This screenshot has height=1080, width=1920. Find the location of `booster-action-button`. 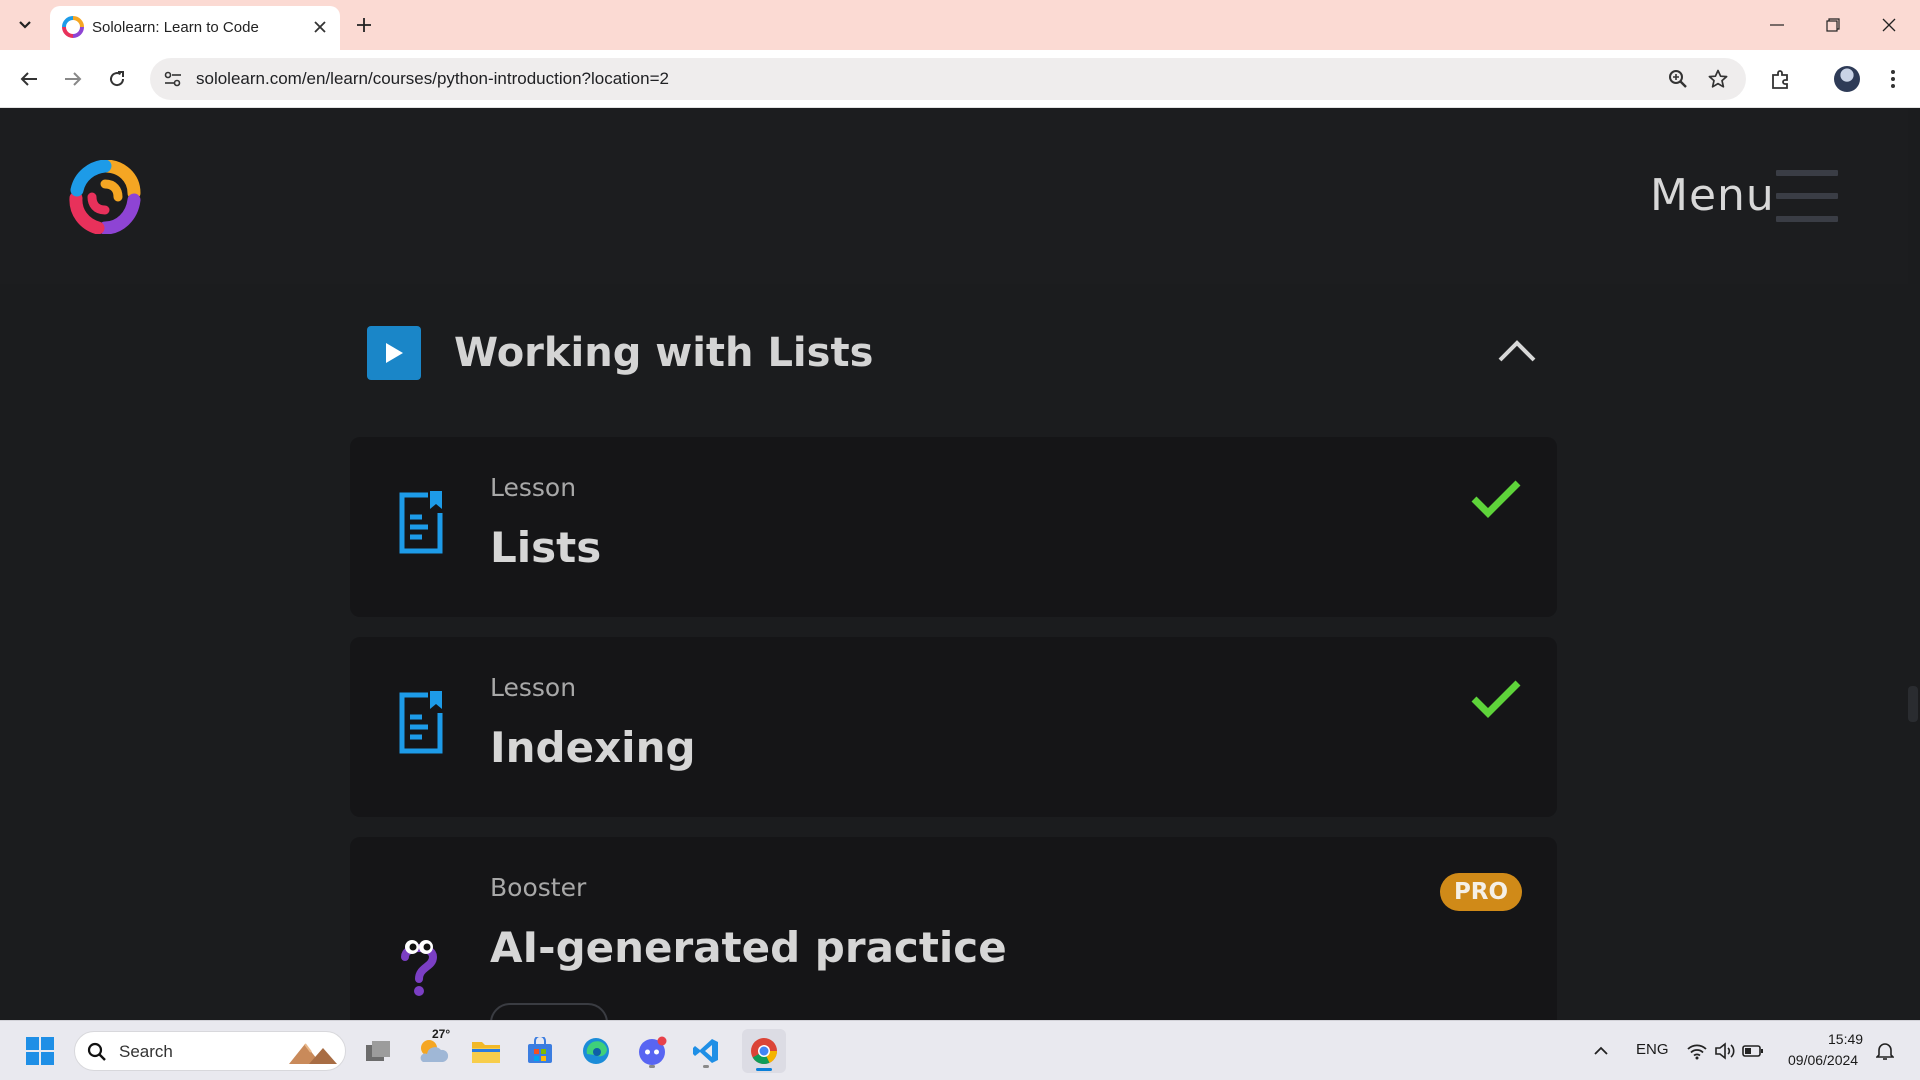

booster-action-button is located at coordinates (549, 1011).